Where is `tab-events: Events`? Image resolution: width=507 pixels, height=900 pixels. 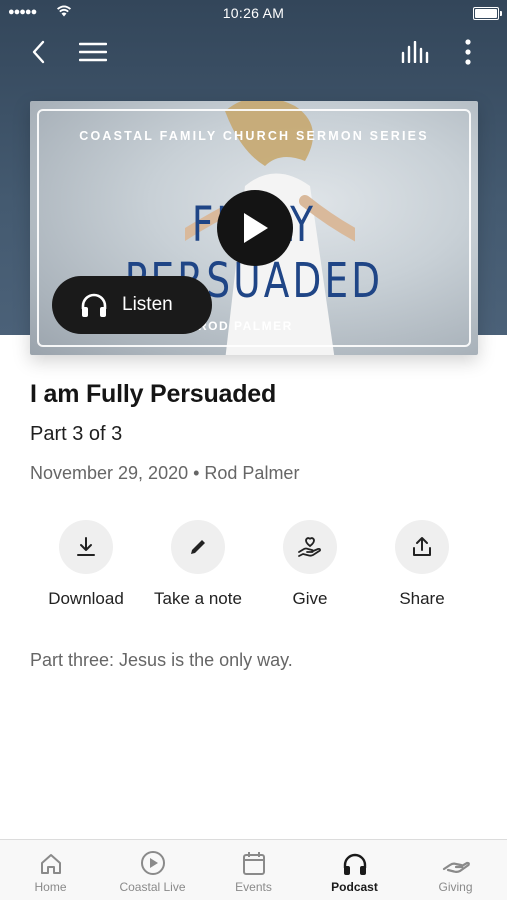 tab-events: Events is located at coordinates (253, 870).